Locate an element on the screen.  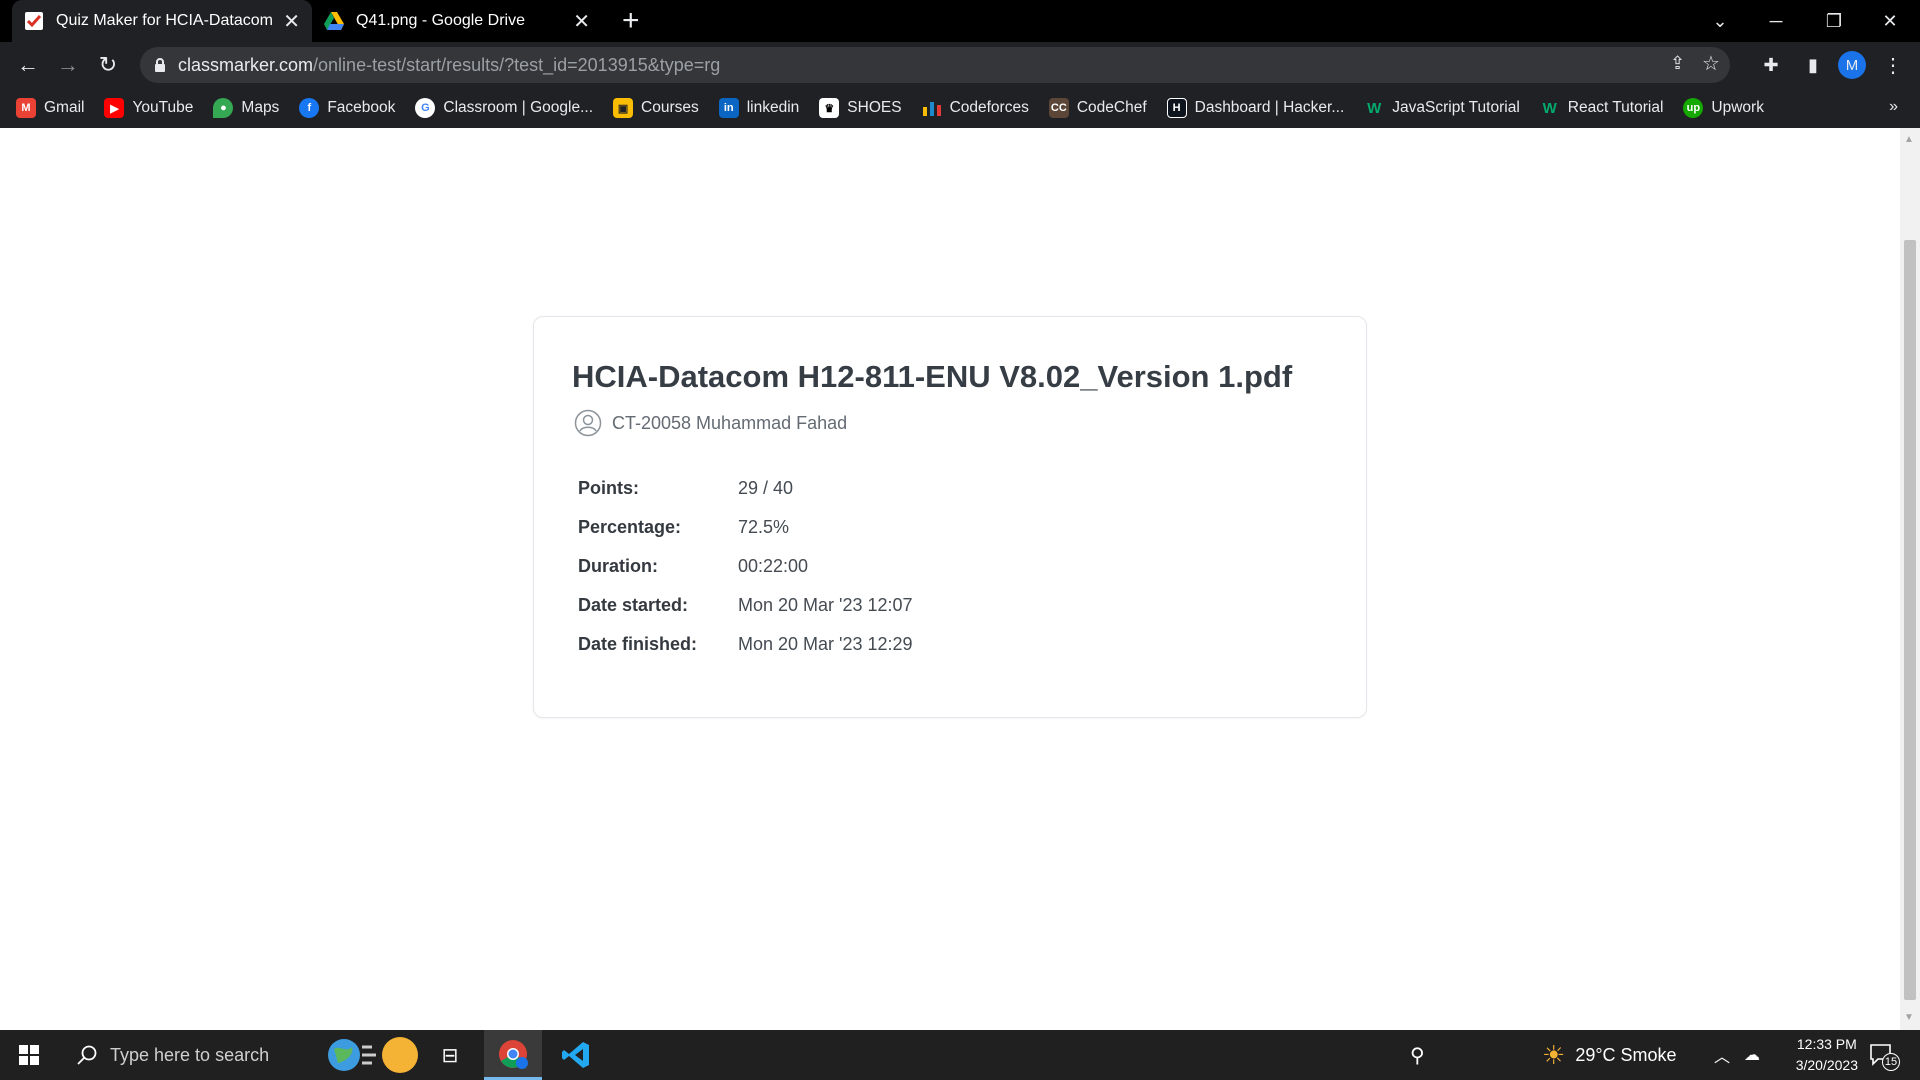
shoes-icon: ♛ is located at coordinates (829, 108).